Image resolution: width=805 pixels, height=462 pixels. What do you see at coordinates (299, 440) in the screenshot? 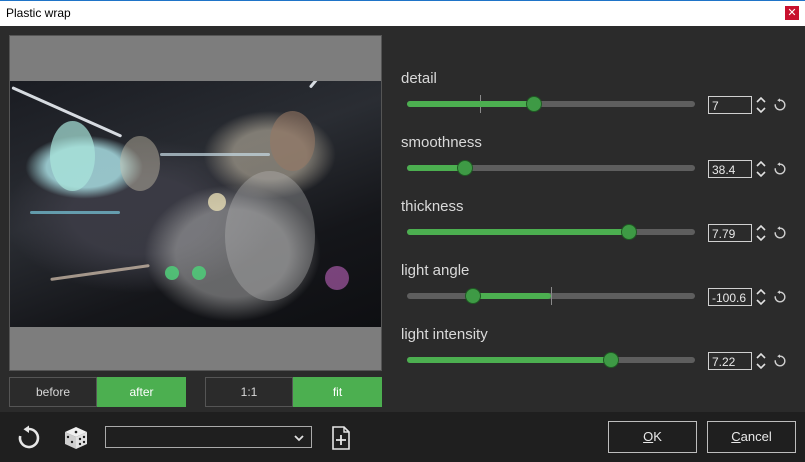
I see `chevron-down-icon` at bounding box center [299, 440].